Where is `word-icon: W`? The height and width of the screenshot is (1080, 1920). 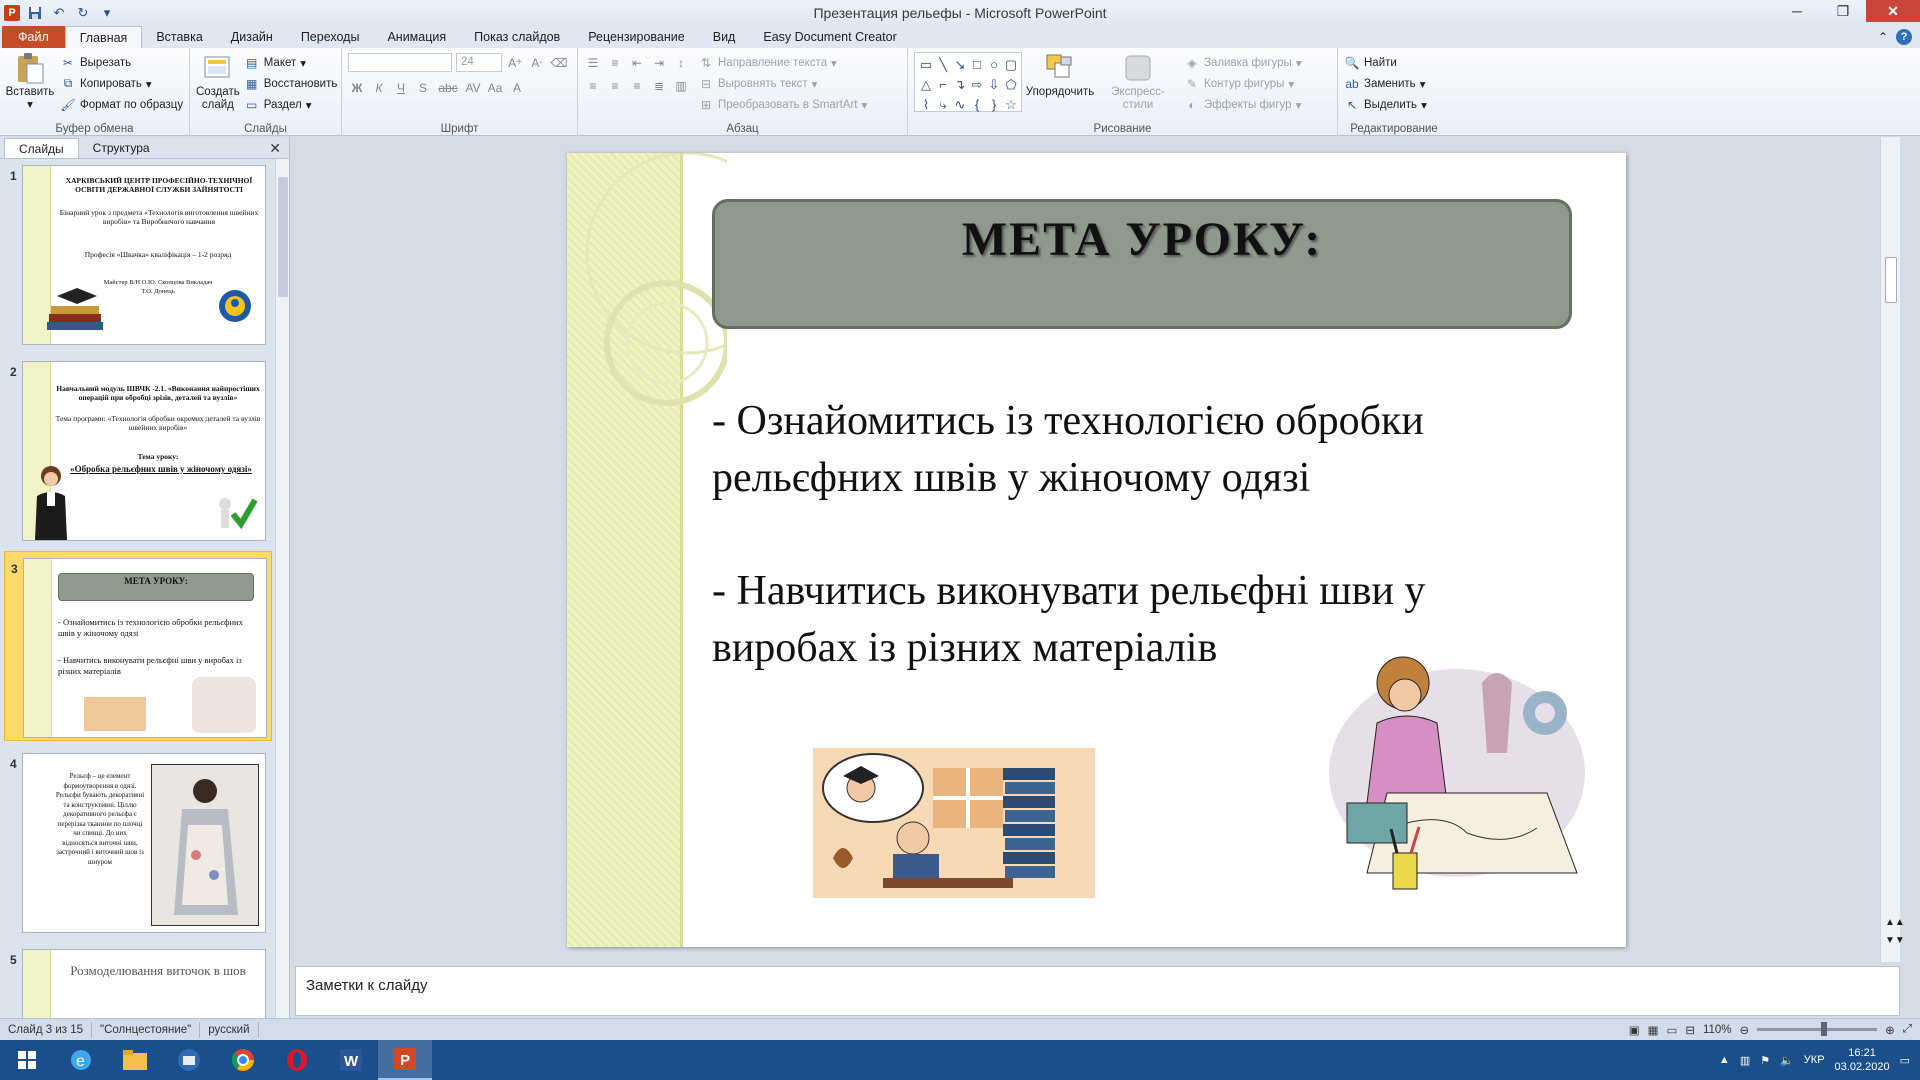 word-icon: W is located at coordinates (351, 1060).